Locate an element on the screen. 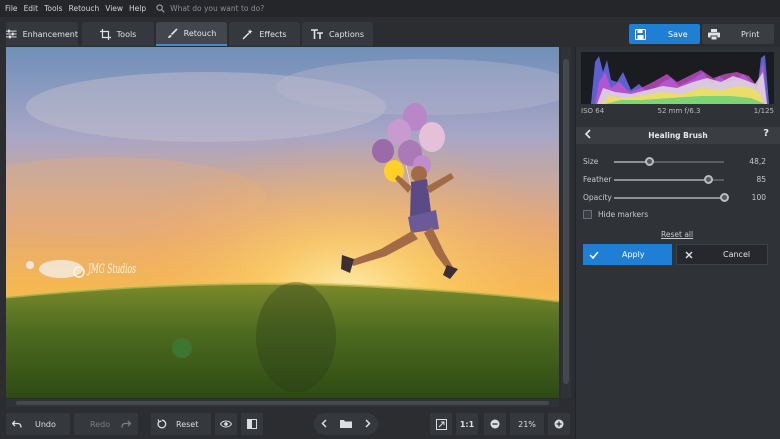 This screenshot has height=439, width=780. tab-tools: Tools is located at coordinates (118, 34).